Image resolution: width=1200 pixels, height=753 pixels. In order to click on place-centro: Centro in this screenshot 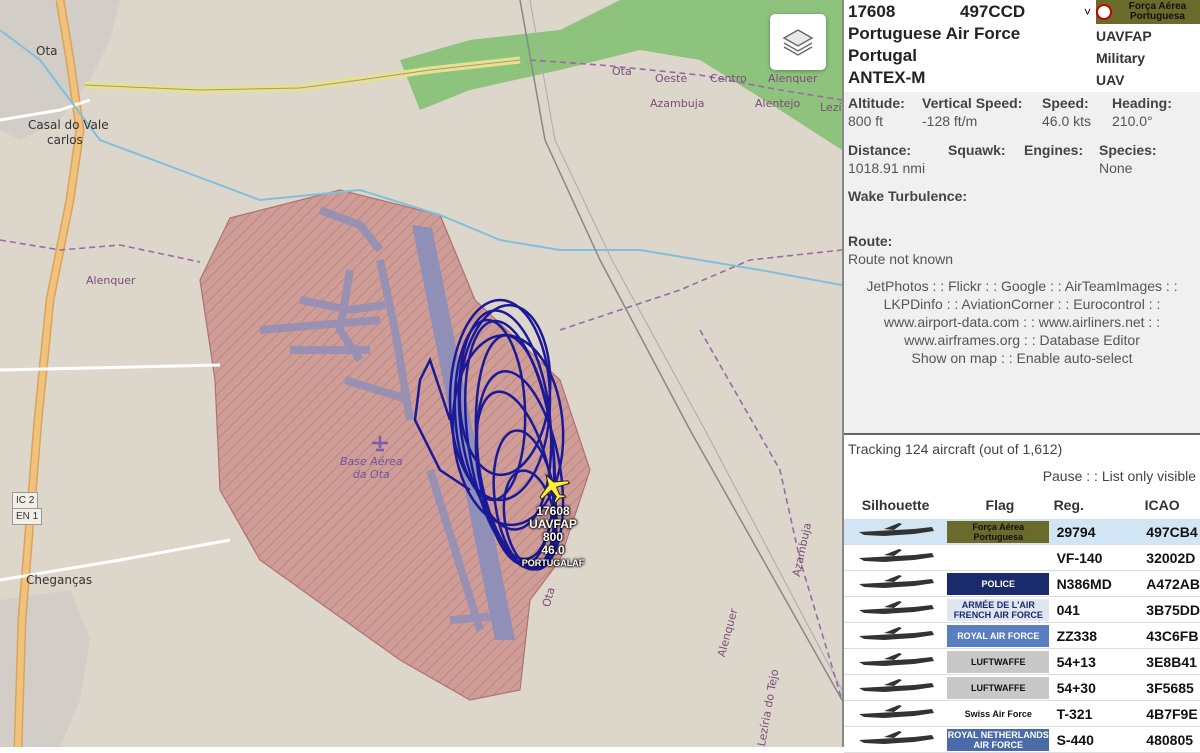, I will do `click(728, 78)`.